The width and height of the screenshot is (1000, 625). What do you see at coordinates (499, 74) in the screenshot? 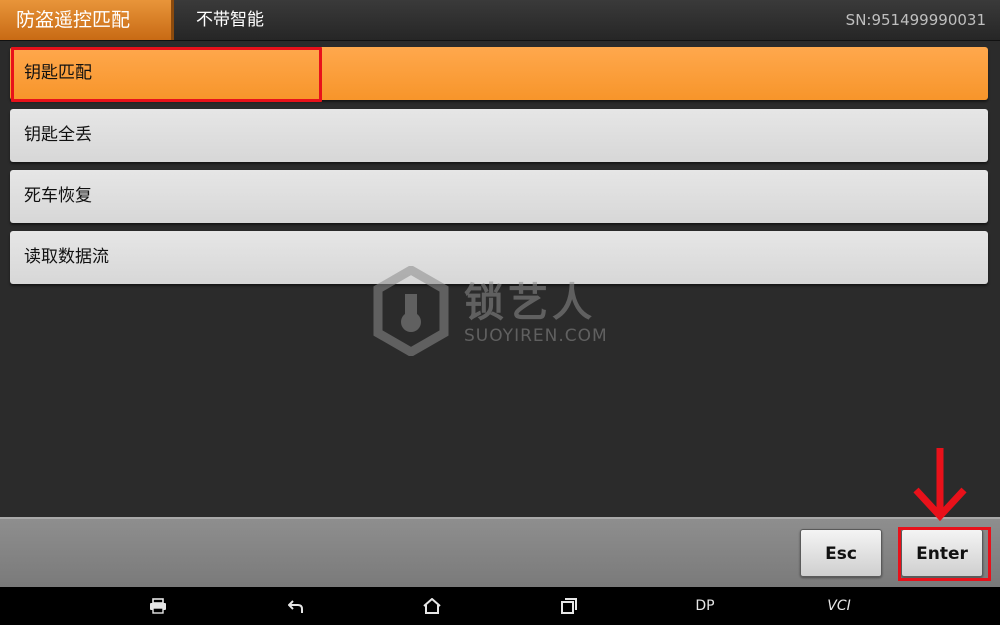
I see `menu-item-key-matching: 钥匙匹配` at bounding box center [499, 74].